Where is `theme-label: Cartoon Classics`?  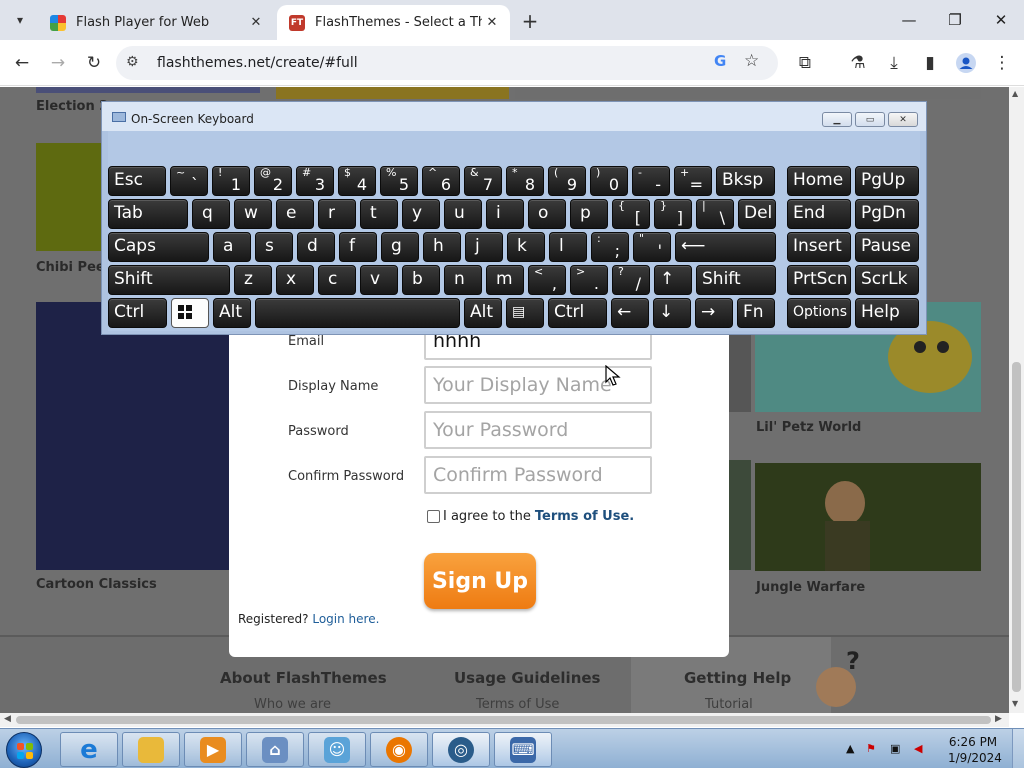 theme-label: Cartoon Classics is located at coordinates (96, 584).